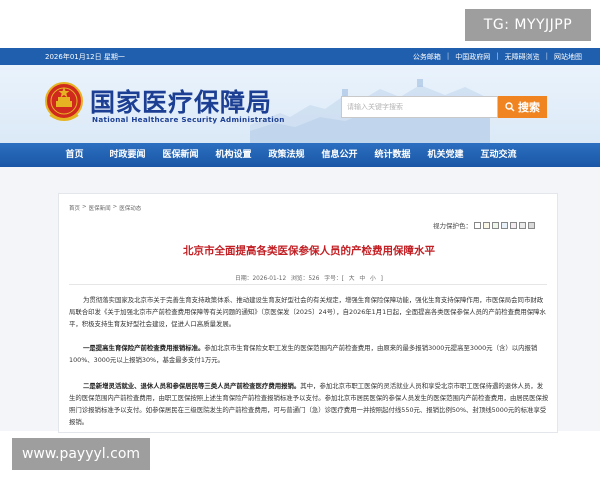 The width and height of the screenshot is (600, 480). I want to click on nav-item-policy: 政策法规, so click(286, 155).